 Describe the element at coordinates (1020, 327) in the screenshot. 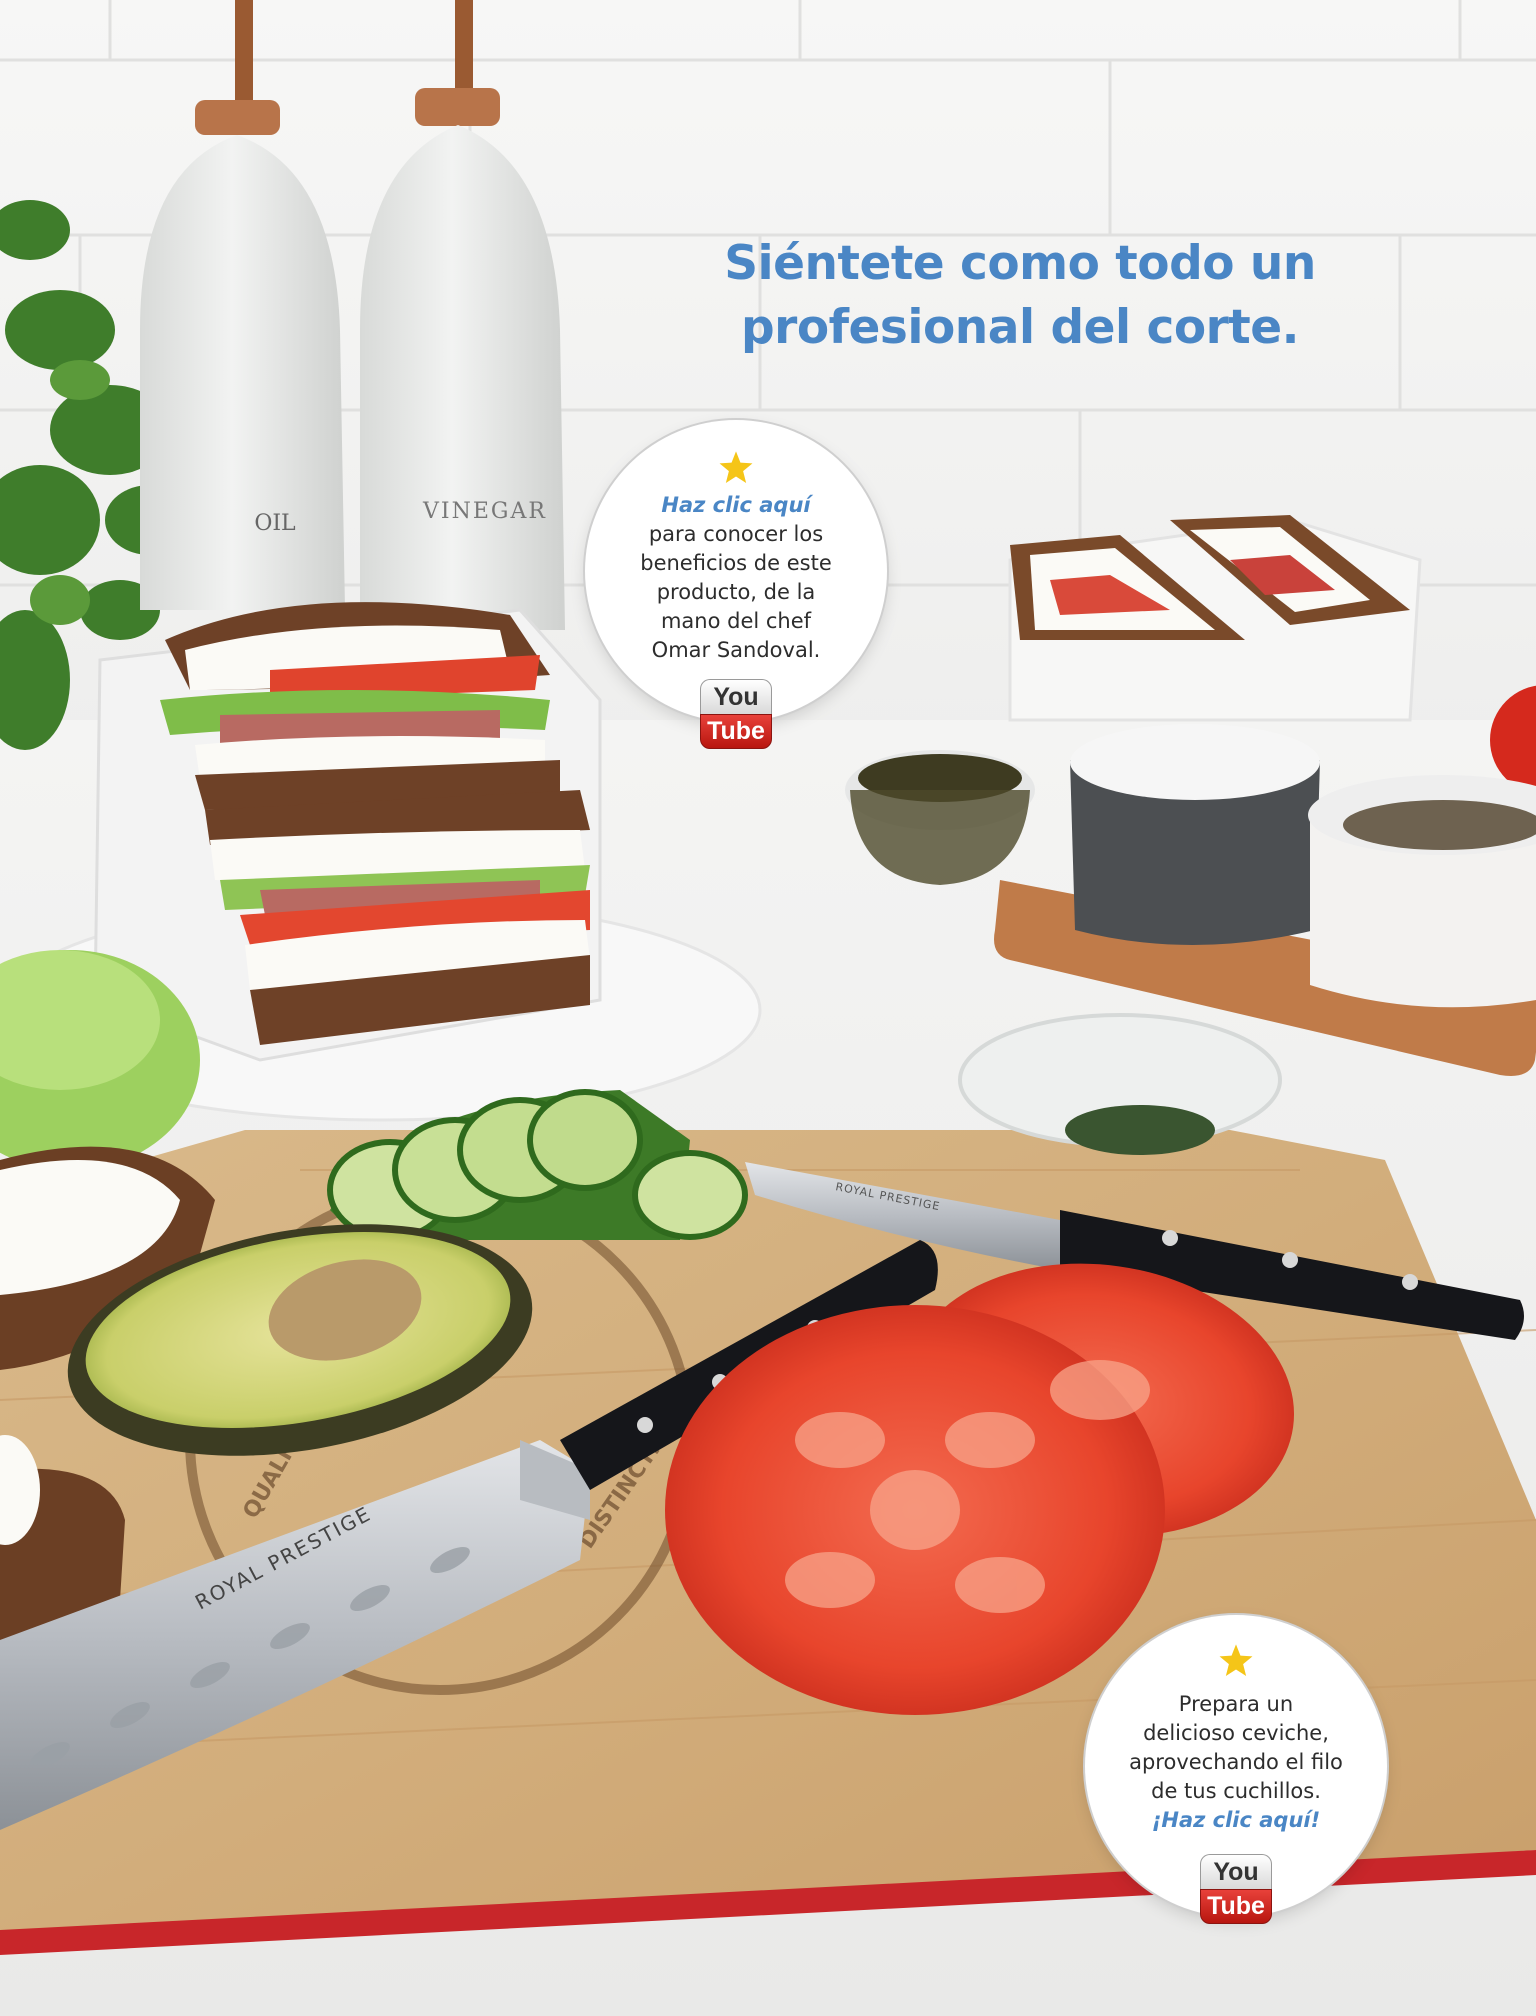

I see `headline-line-2: profesional del corte.` at that location.